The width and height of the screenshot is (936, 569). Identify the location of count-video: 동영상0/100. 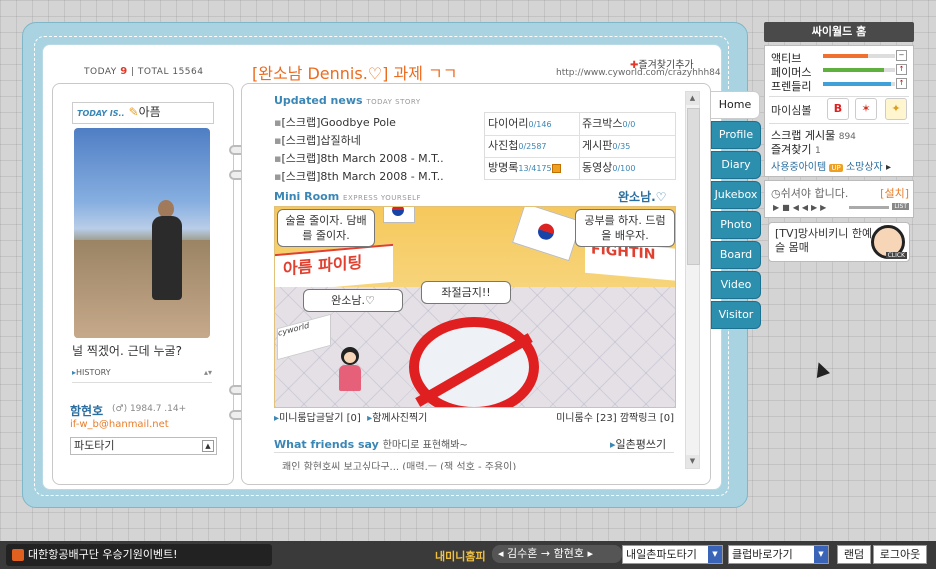
(626, 168).